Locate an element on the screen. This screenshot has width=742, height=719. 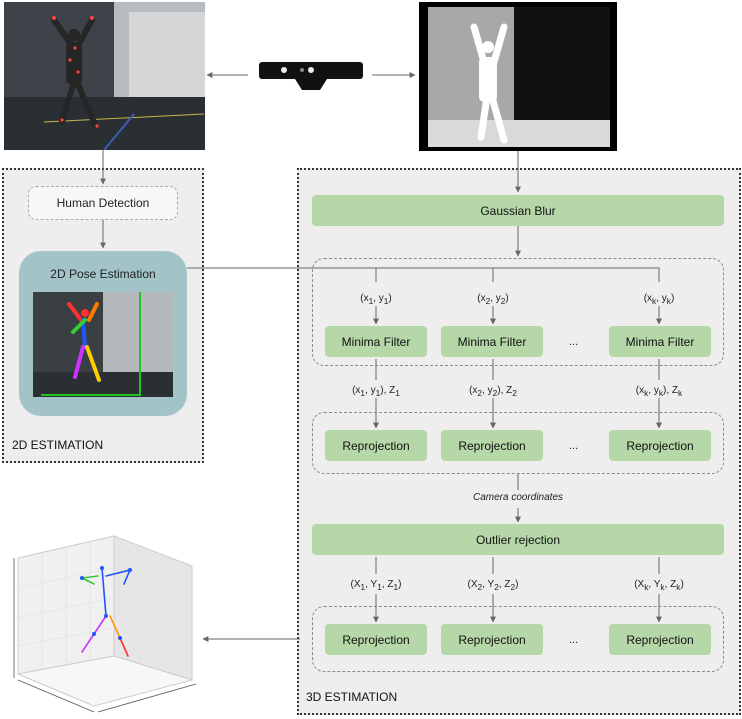
coord-label-k: (xk, yk) is located at coordinates (659, 299).